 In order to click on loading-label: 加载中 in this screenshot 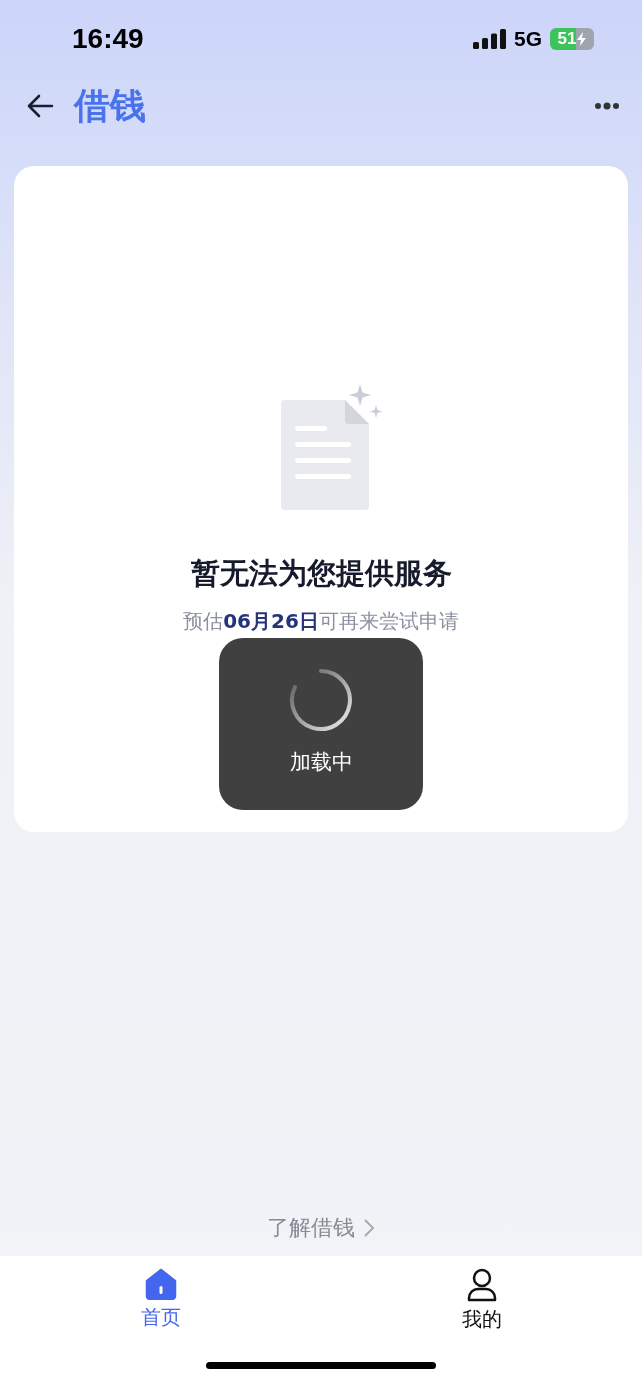, I will do `click(321, 762)`.